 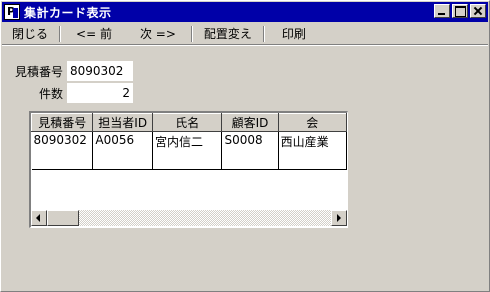 I want to click on column-header-customer-id: 顧客ID, so click(x=250, y=122).